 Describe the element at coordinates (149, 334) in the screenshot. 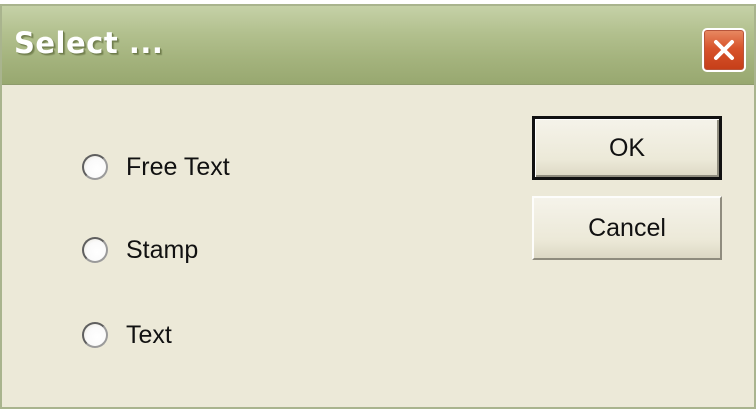

I see `option-label: Text` at that location.